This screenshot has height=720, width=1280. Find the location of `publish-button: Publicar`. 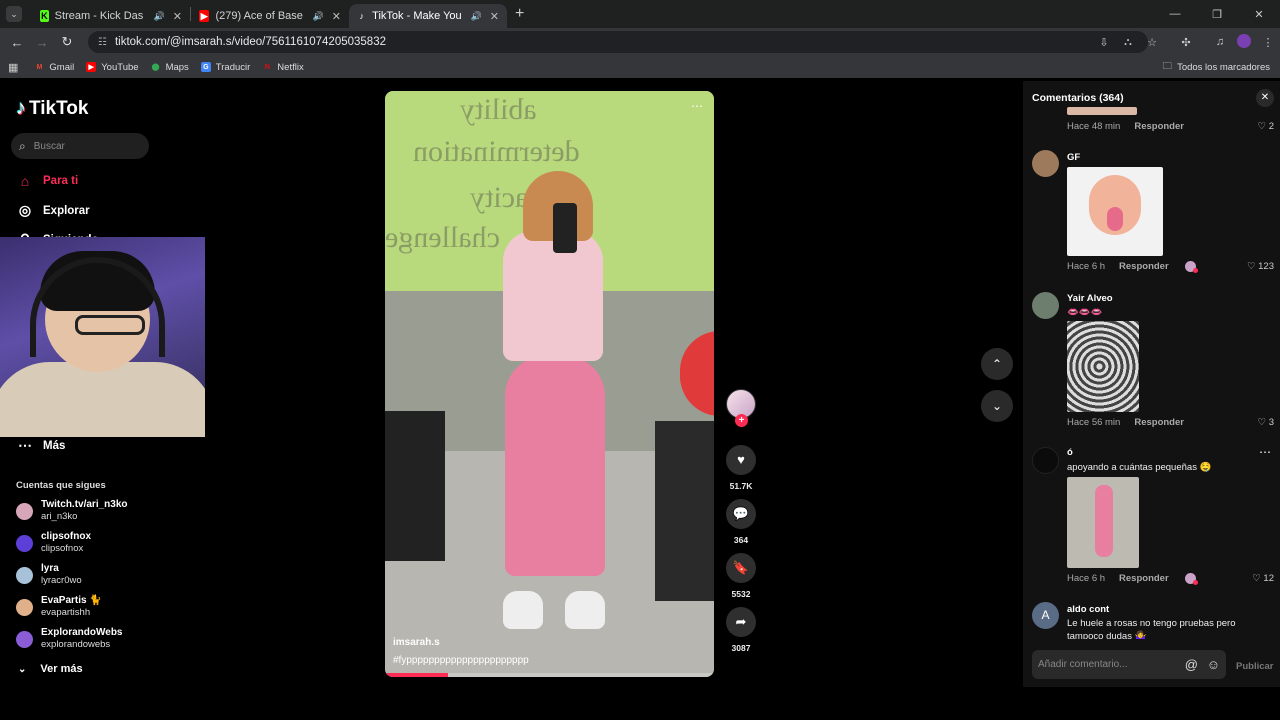

publish-button: Publicar is located at coordinates (1255, 666).